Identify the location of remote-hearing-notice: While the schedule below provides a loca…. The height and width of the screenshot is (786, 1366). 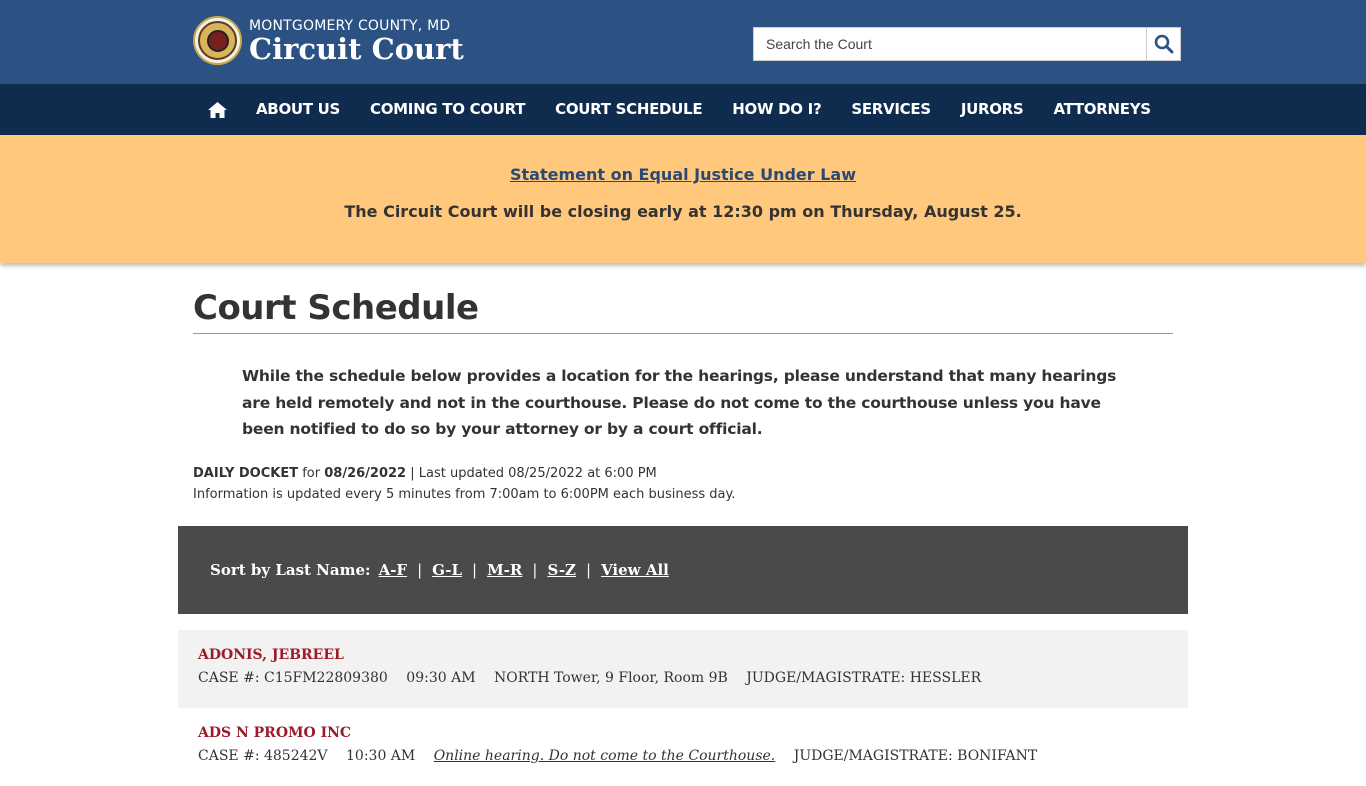
(679, 402).